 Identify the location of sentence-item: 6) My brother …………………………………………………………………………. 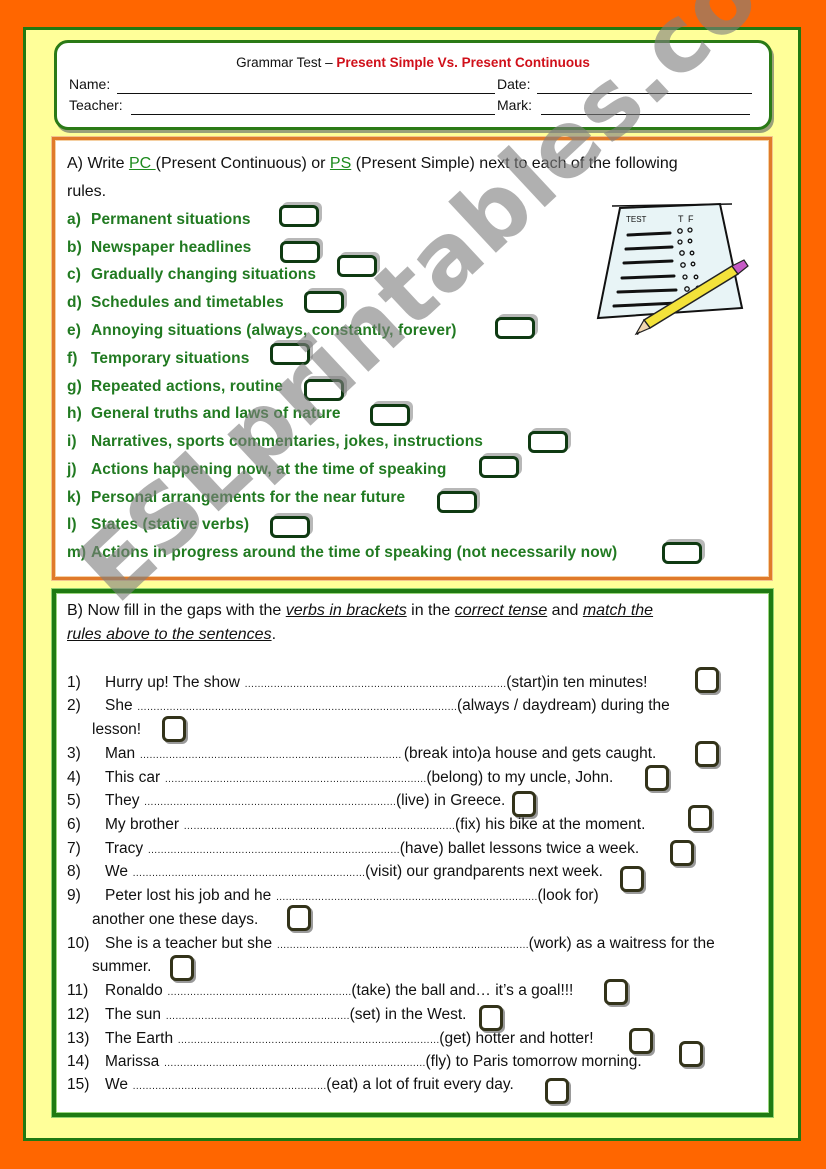
(356, 825).